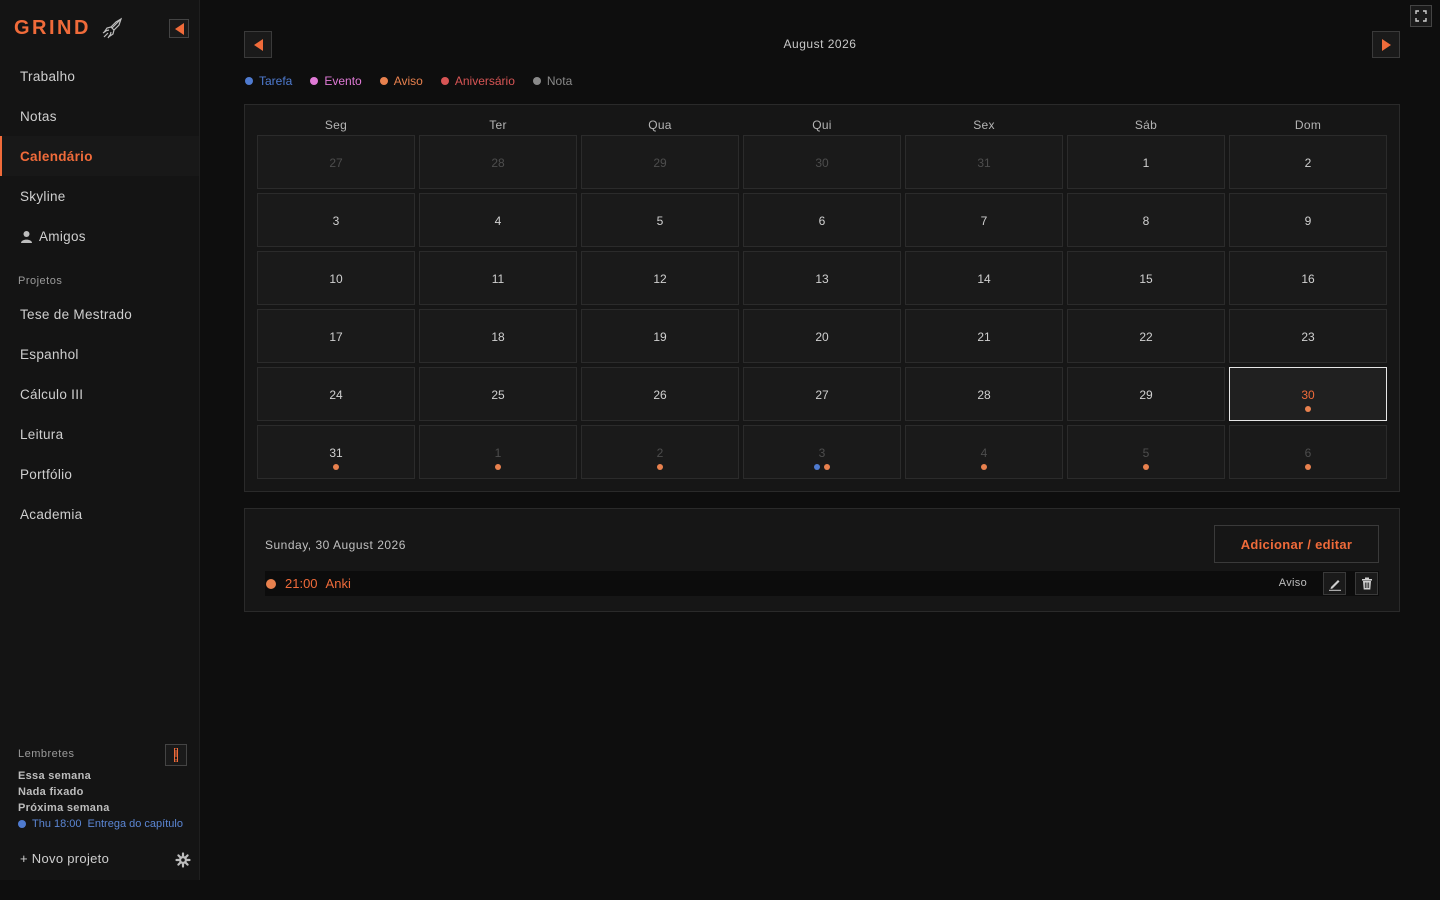  What do you see at coordinates (99, 354) in the screenshot?
I see `project-item-espanhol: Espanhol` at bounding box center [99, 354].